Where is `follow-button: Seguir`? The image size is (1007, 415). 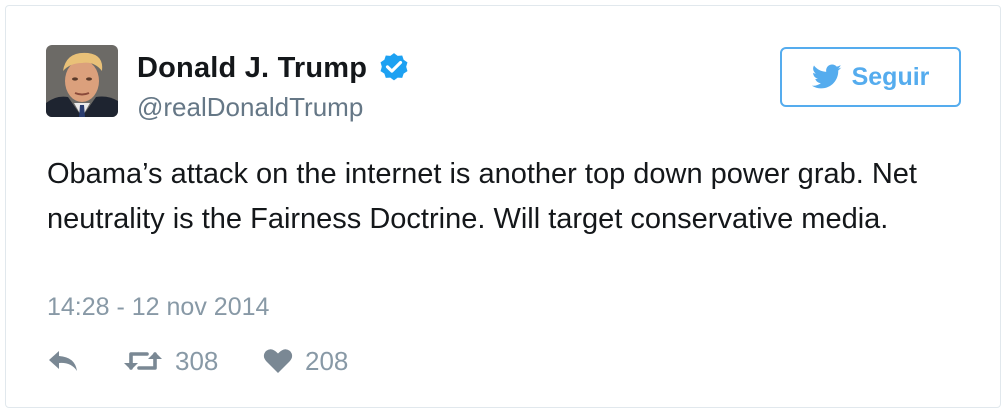 follow-button: Seguir is located at coordinates (870, 77).